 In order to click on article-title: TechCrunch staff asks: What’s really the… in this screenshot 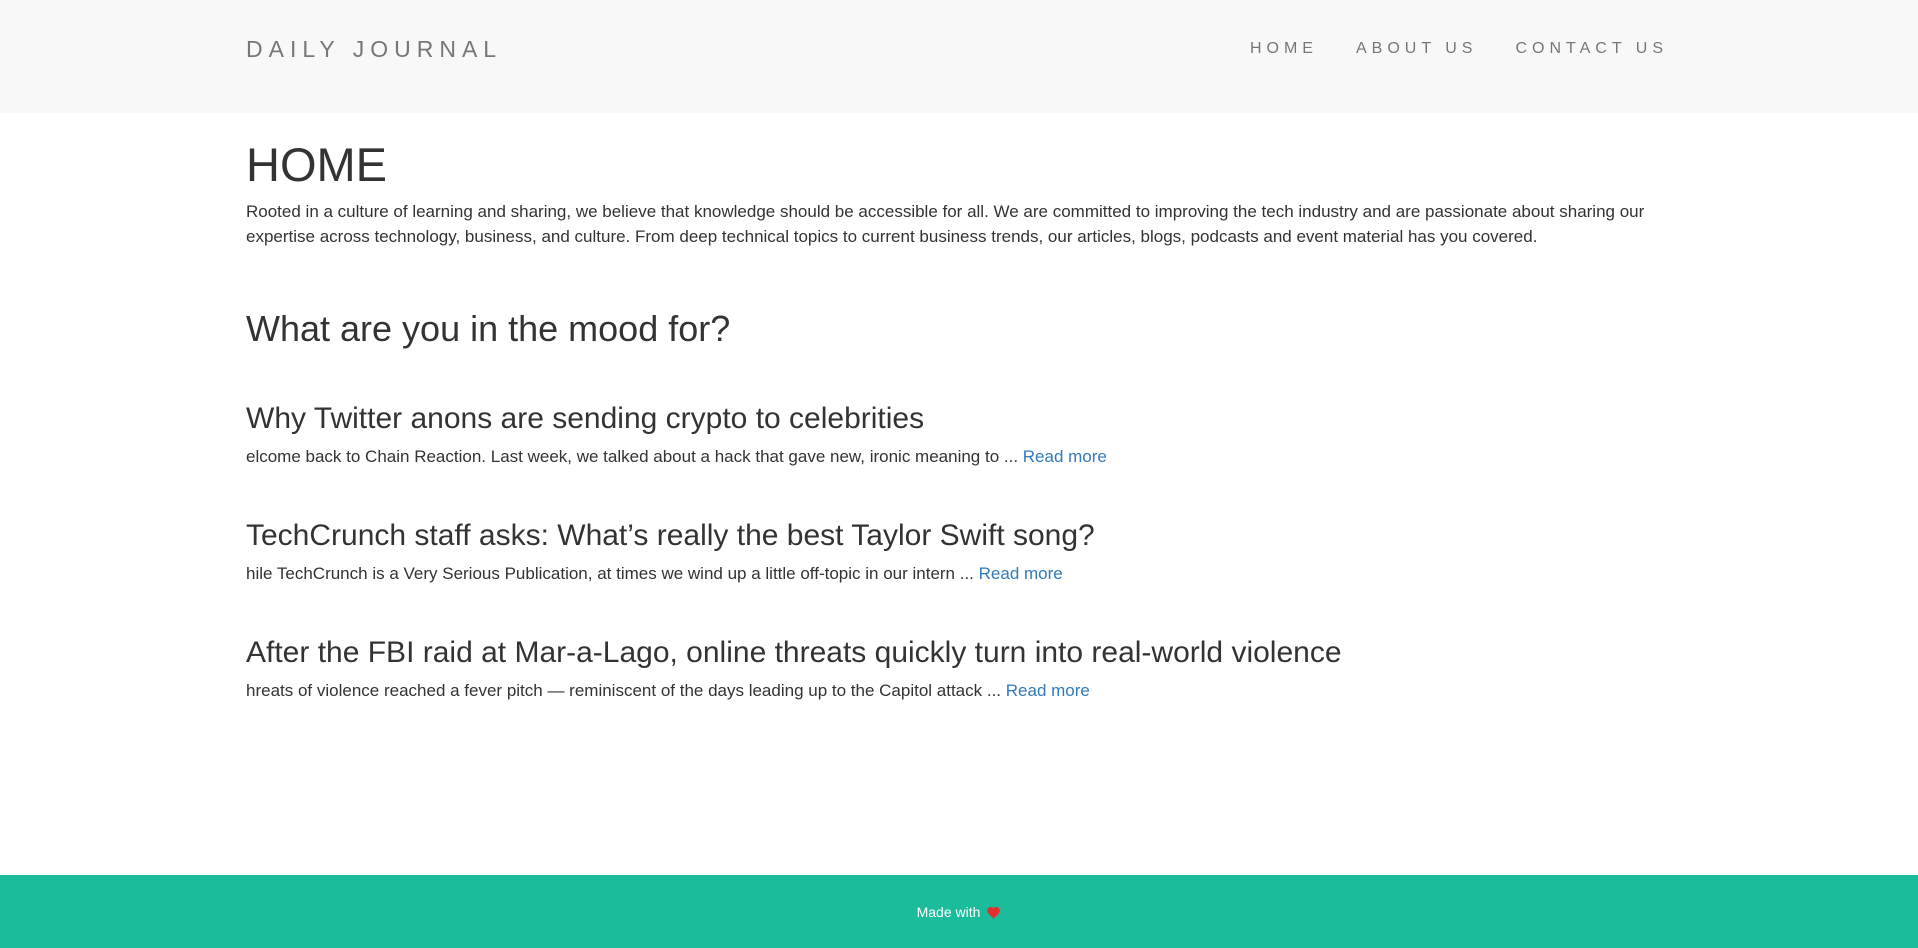, I will do `click(670, 535)`.